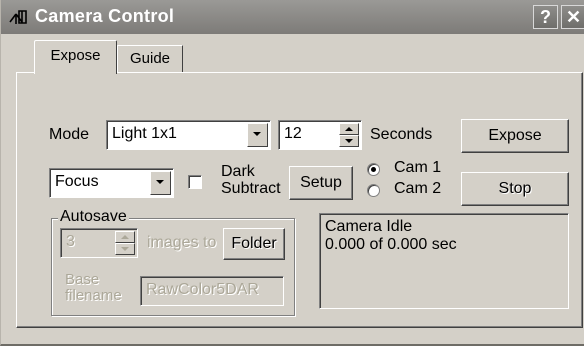  What do you see at coordinates (82, 279) in the screenshot?
I see `base-filename-label-line1: Base` at bounding box center [82, 279].